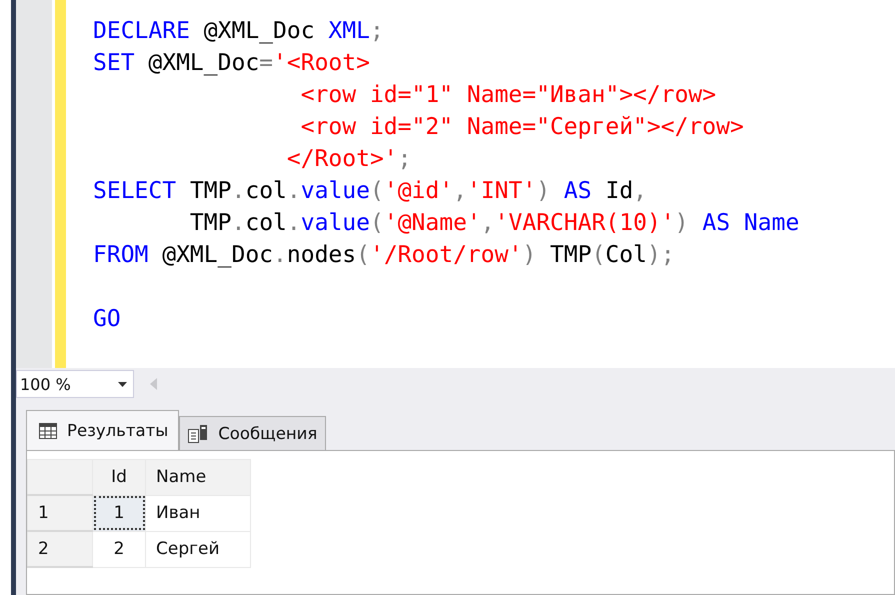 This screenshot has width=895, height=595. I want to click on code-line: <row id="1" Name="Иван"></row>, so click(509, 95).